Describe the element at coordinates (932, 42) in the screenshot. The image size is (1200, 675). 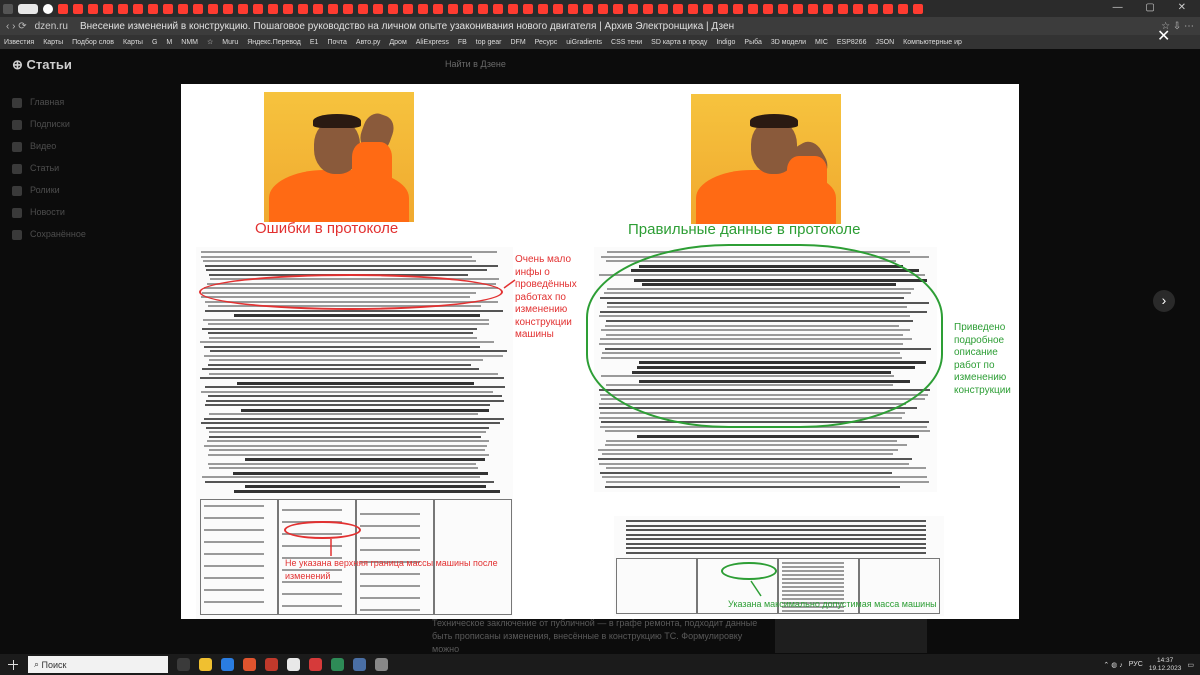
I see `bookmark-item: Компьютерные ир` at that location.